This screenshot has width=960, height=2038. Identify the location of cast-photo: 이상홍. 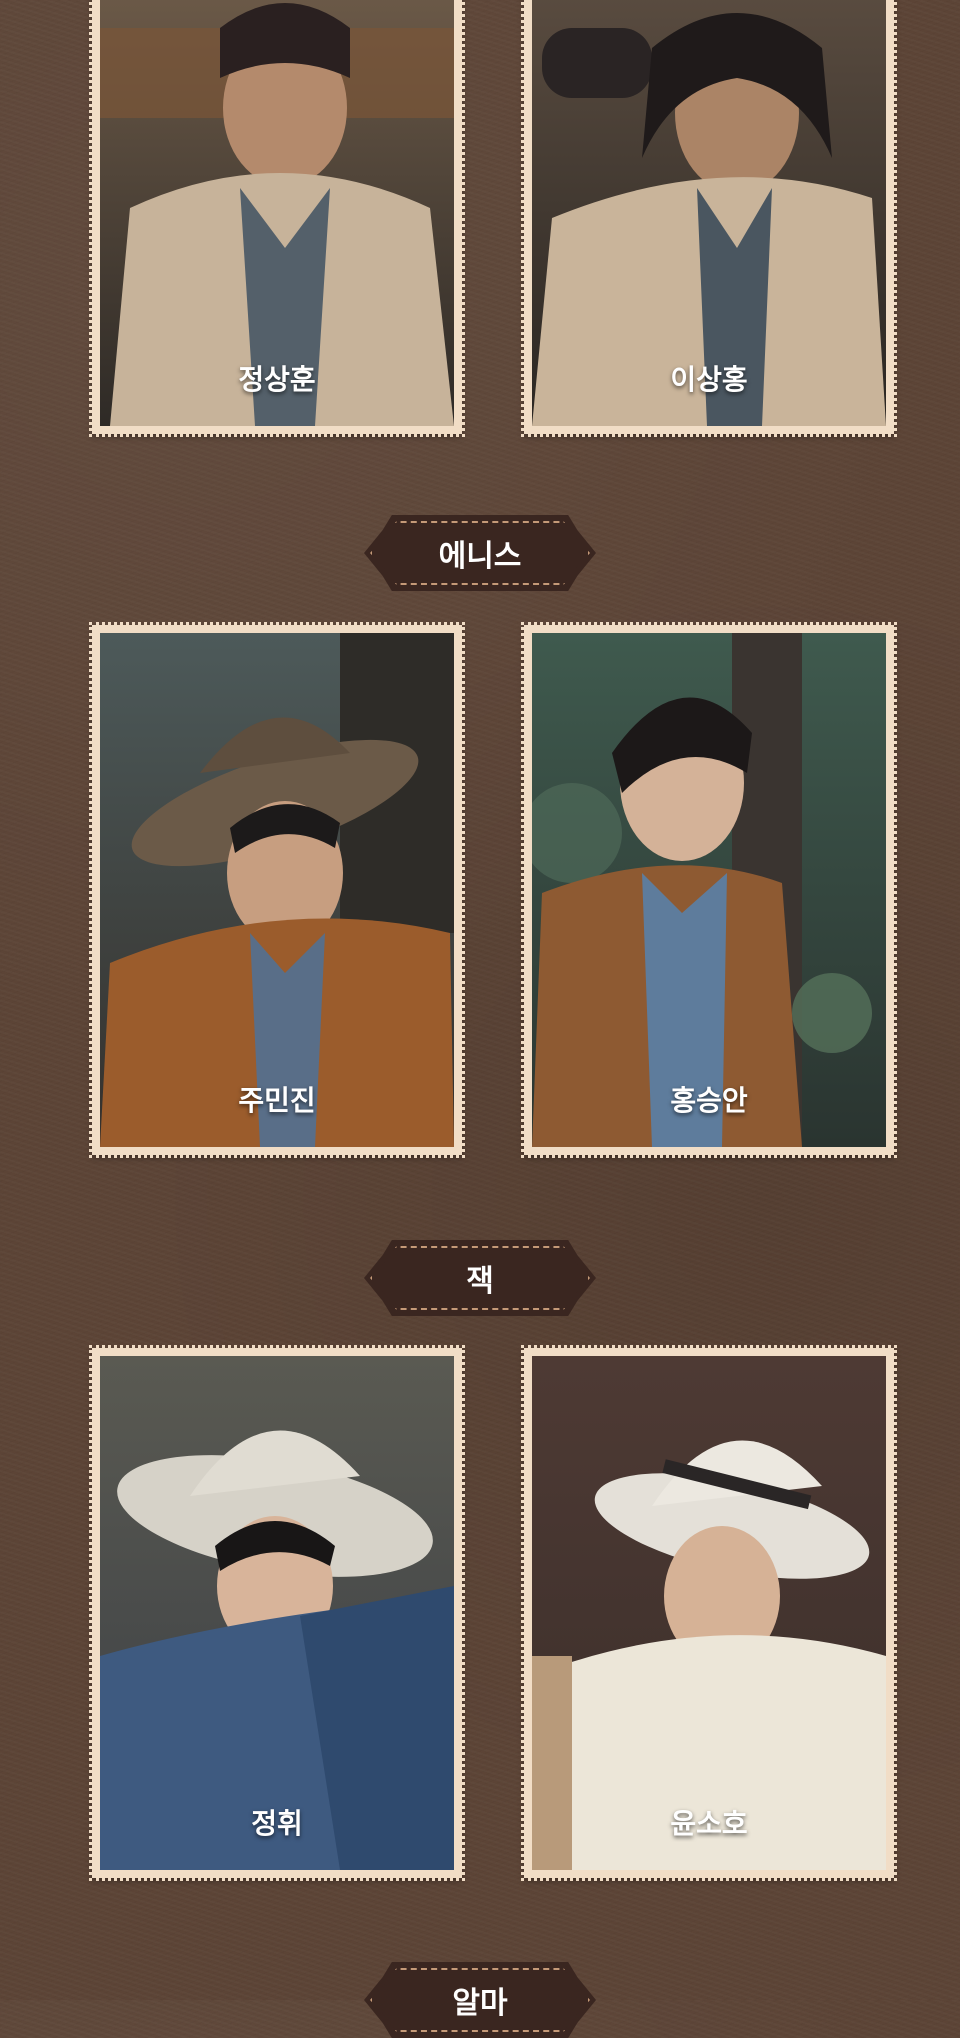
(709, 213).